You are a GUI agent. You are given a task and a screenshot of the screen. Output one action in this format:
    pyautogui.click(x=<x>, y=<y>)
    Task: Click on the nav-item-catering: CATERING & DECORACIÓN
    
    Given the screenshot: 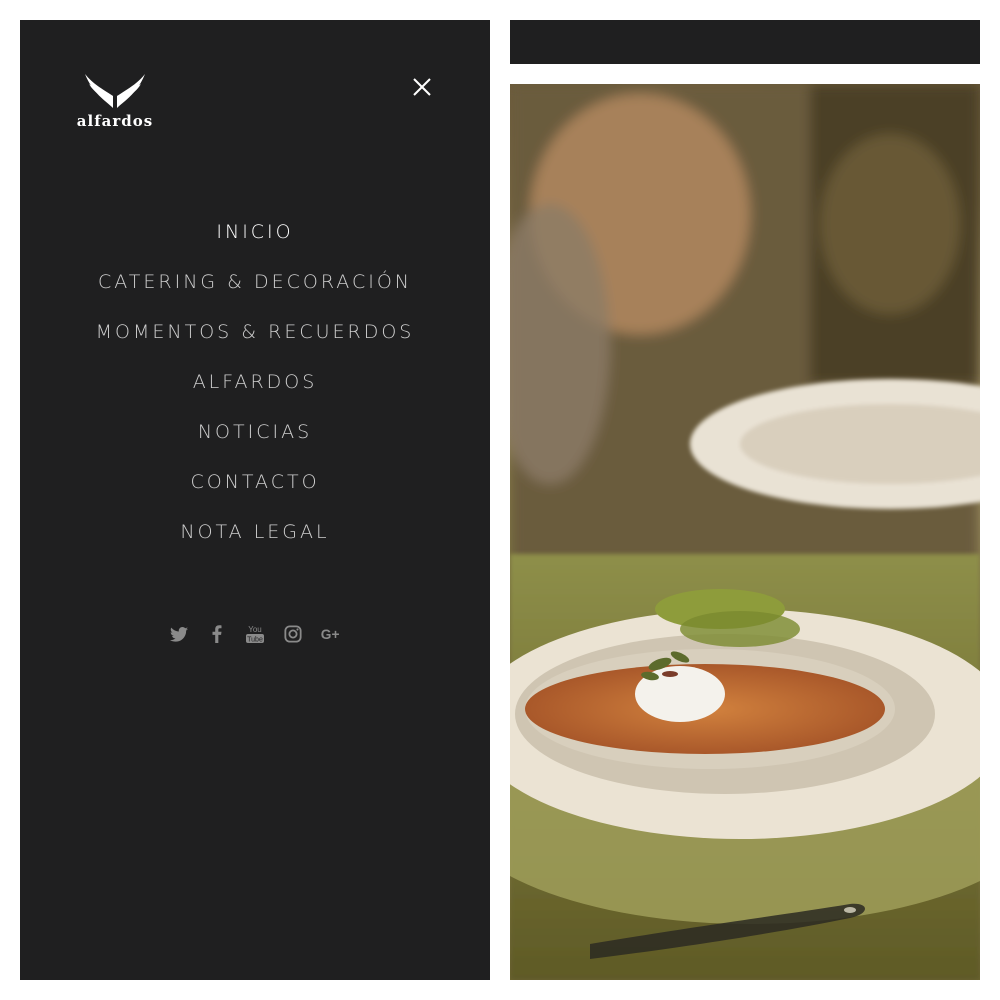 What is the action you would take?
    pyautogui.click(x=255, y=292)
    